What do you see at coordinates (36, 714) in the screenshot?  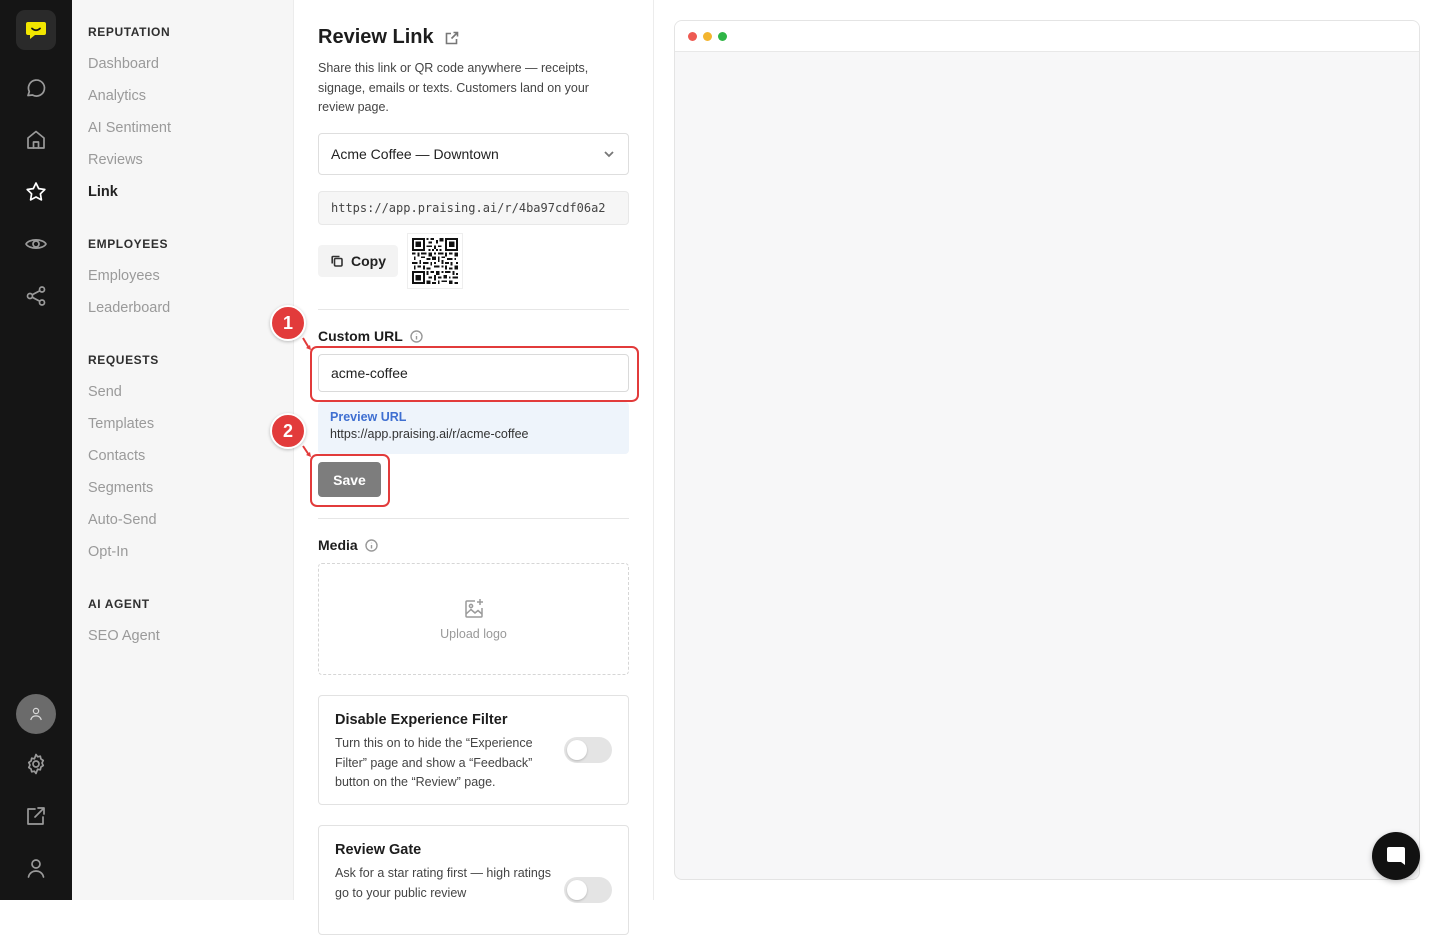 I see `avatar` at bounding box center [36, 714].